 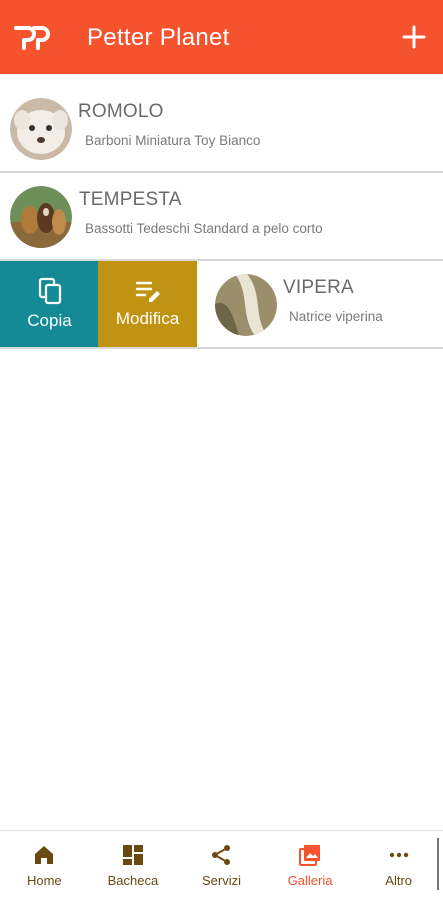 I want to click on add-icon, so click(x=414, y=37).